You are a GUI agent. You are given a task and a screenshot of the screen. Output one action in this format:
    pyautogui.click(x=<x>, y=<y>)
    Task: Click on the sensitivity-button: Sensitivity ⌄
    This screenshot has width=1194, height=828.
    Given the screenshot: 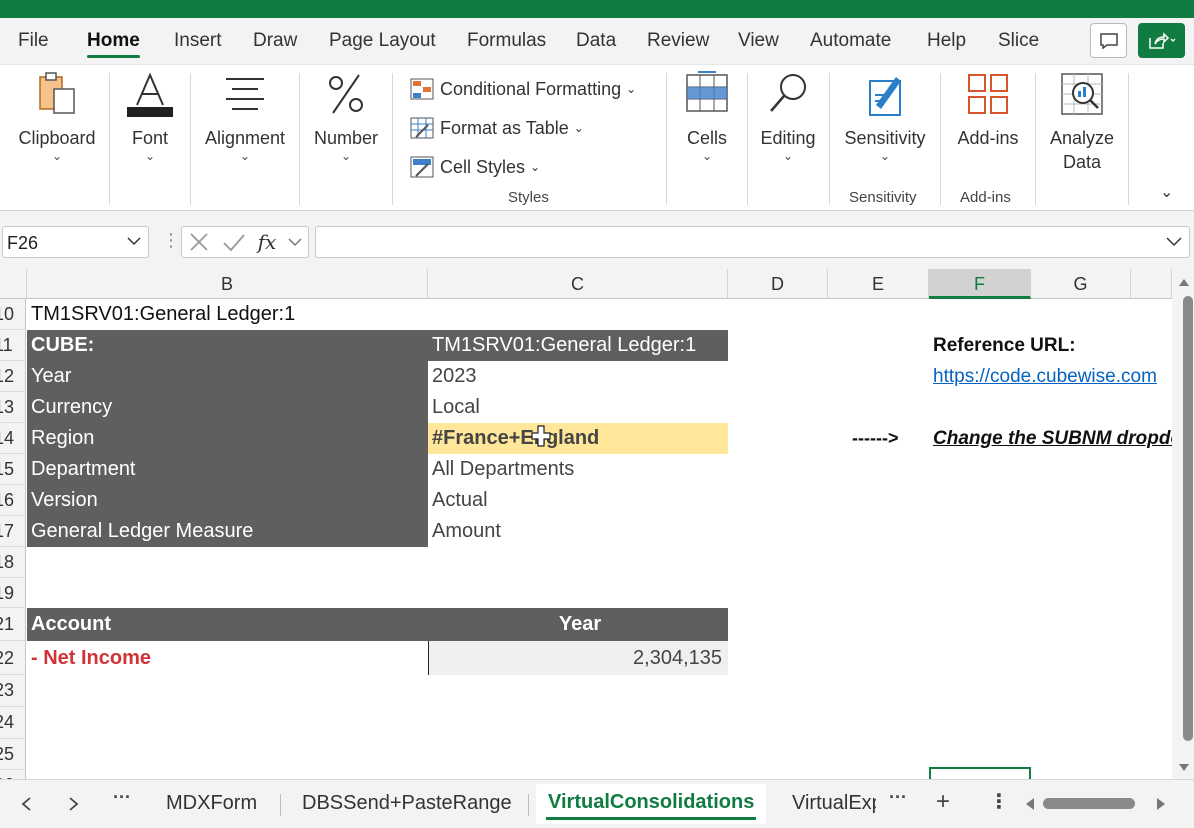 What is the action you would take?
    pyautogui.click(x=885, y=116)
    